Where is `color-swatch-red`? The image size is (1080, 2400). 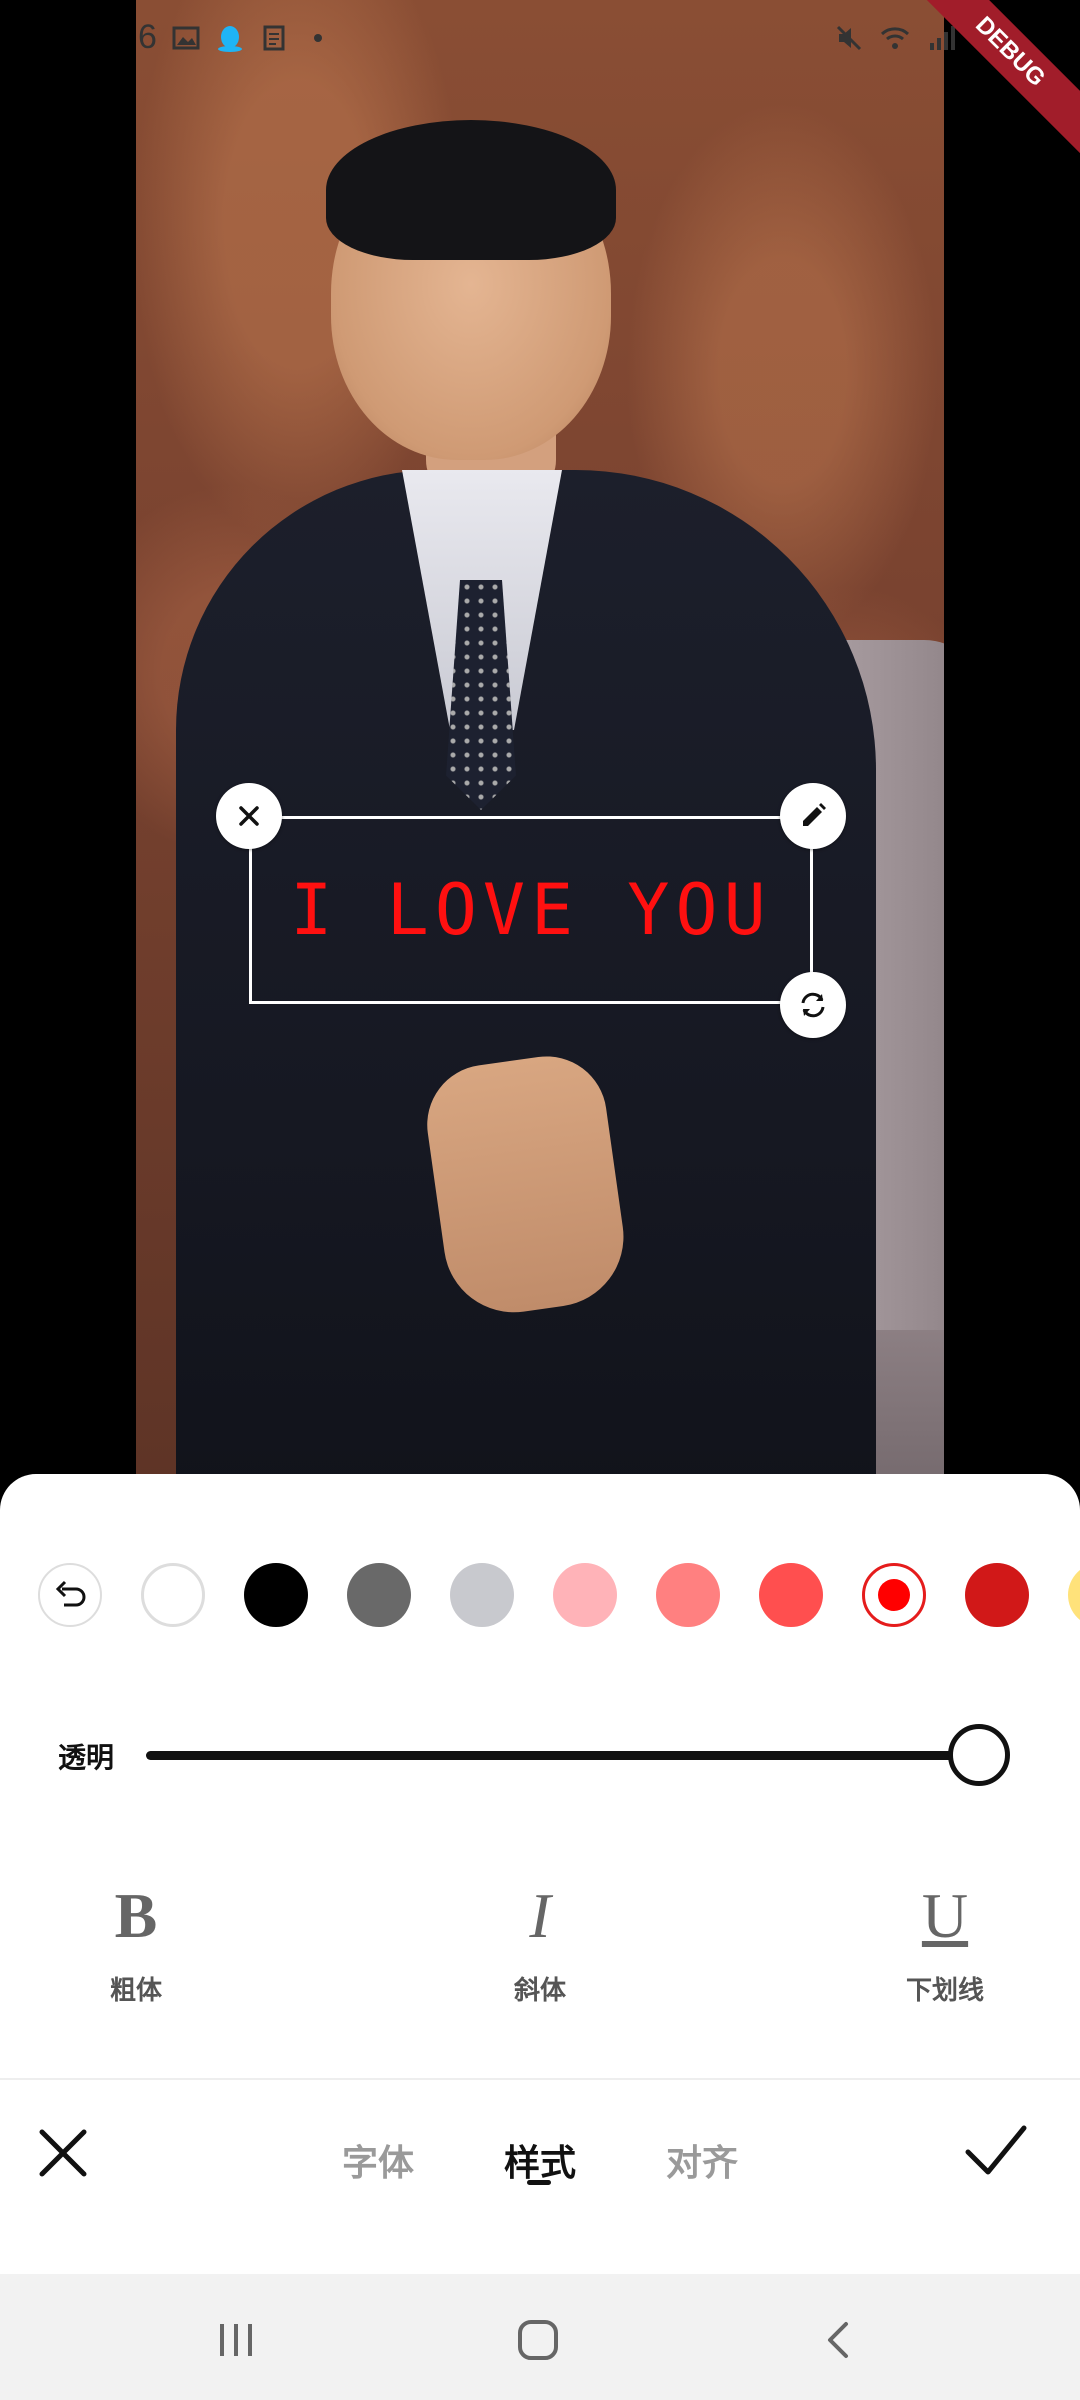 color-swatch-red is located at coordinates (894, 1595).